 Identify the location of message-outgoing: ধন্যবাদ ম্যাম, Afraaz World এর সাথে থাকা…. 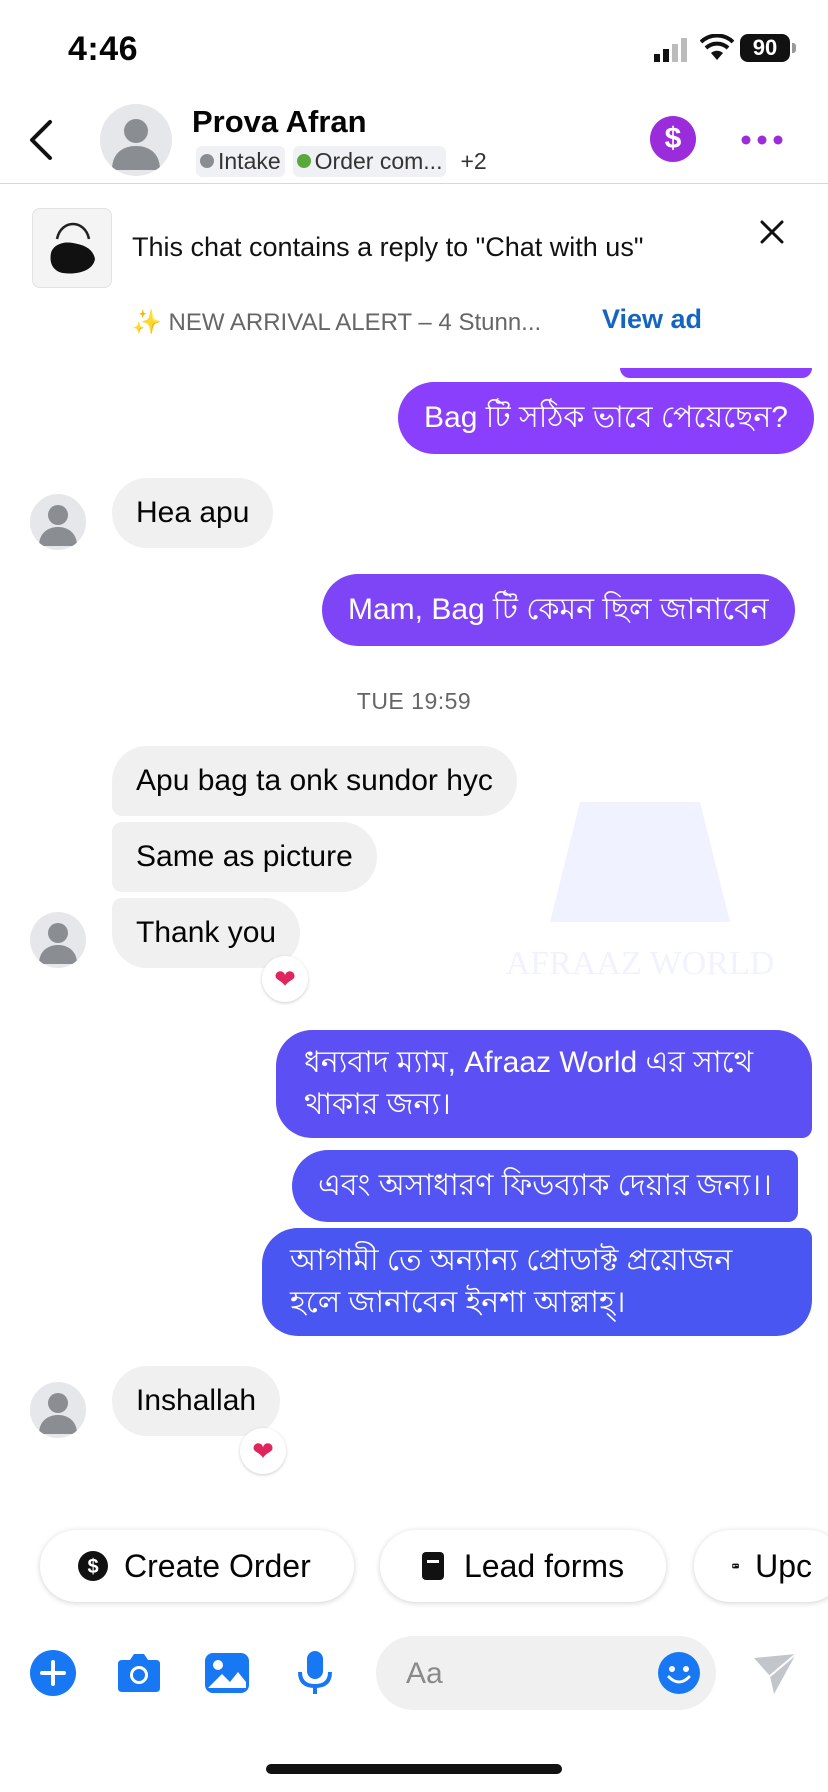
(544, 1084).